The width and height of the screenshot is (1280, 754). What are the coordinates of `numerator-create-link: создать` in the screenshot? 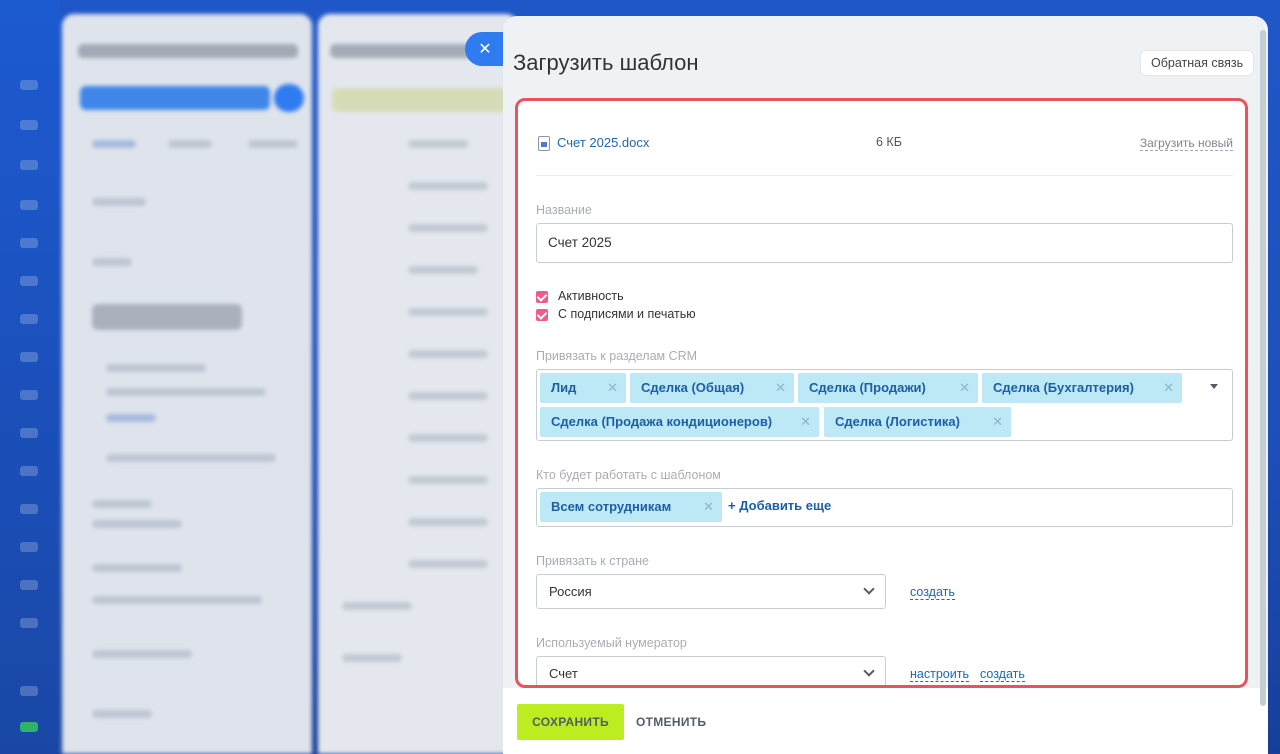 It's located at (1002, 674).